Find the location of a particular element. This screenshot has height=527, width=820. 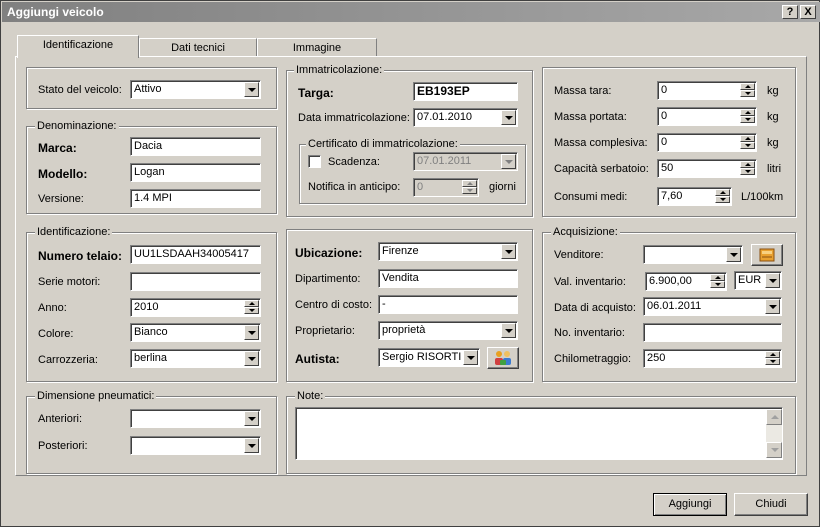

ubicazione-select: Firenze is located at coordinates (448, 251).